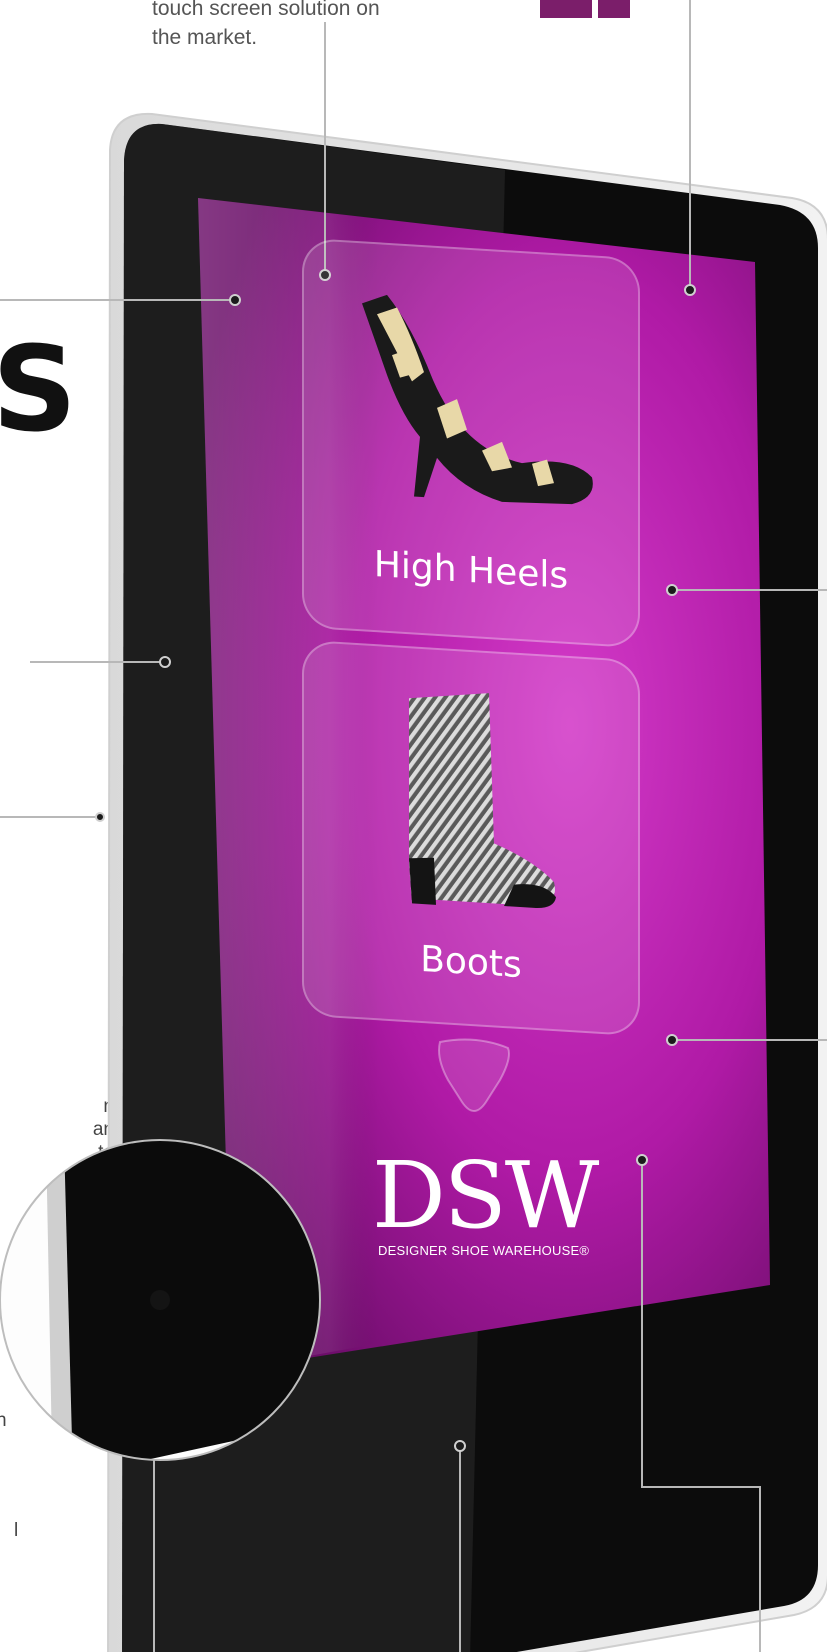 The image size is (827, 1652). I want to click on high-heel-shoe-image, so click(477, 399).